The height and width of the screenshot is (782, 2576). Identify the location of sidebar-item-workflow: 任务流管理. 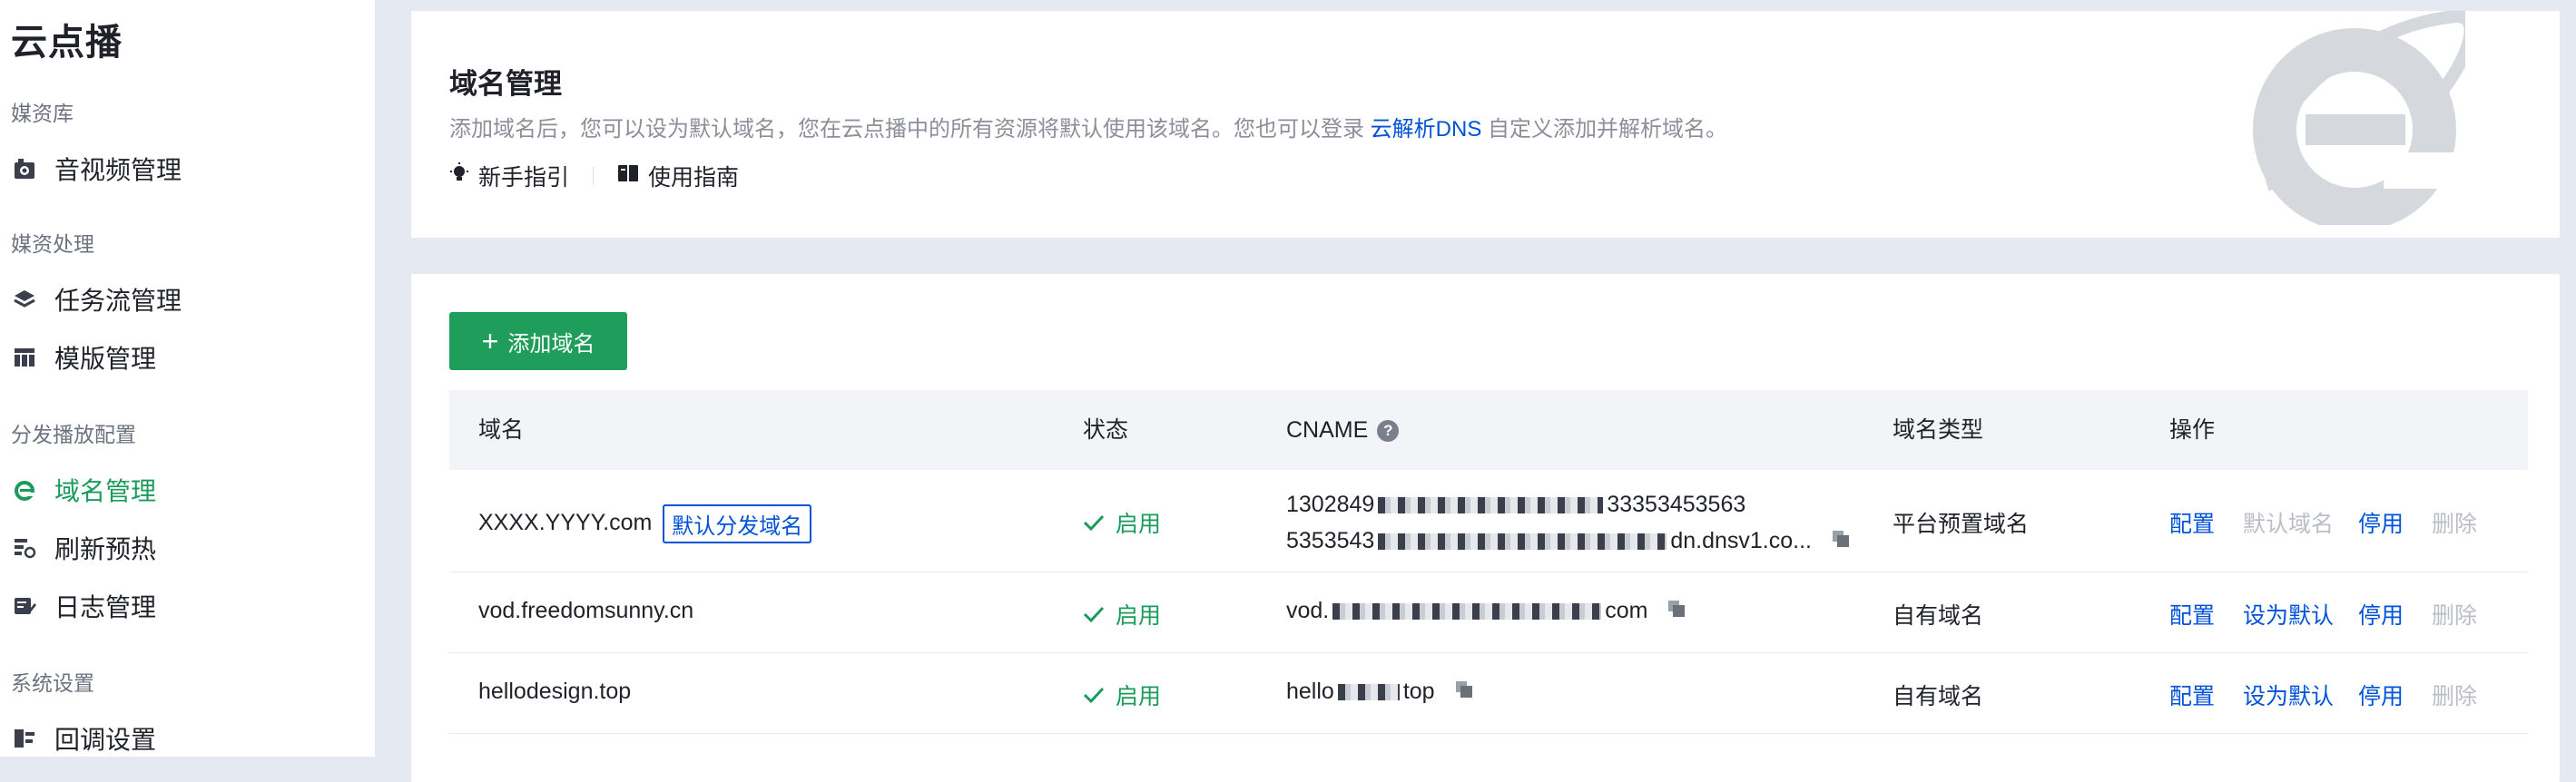
(183, 299).